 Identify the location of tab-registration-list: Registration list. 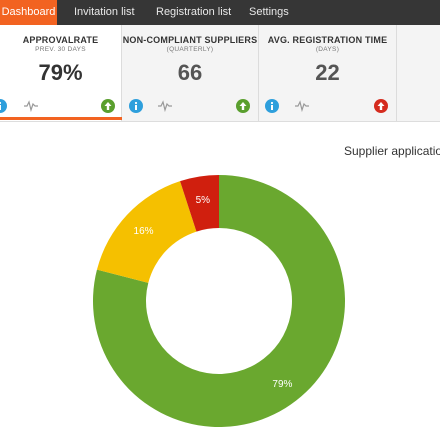
(193, 12).